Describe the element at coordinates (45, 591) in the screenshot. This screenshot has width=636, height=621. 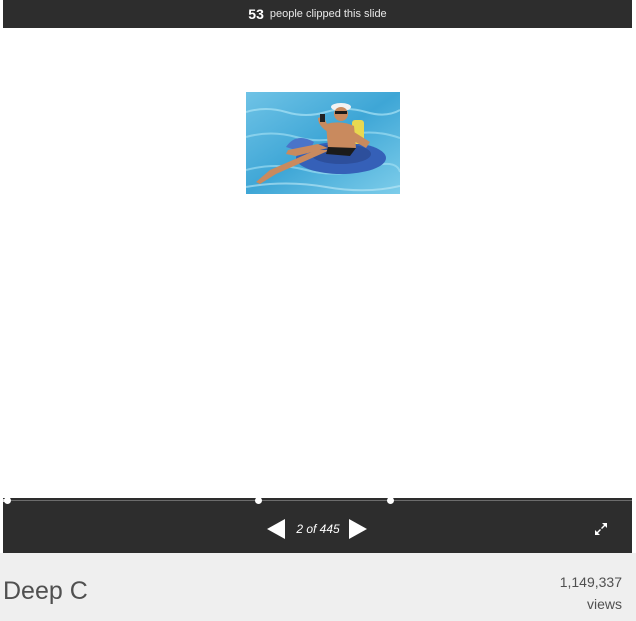
I see `deck-title: Deep C` at that location.